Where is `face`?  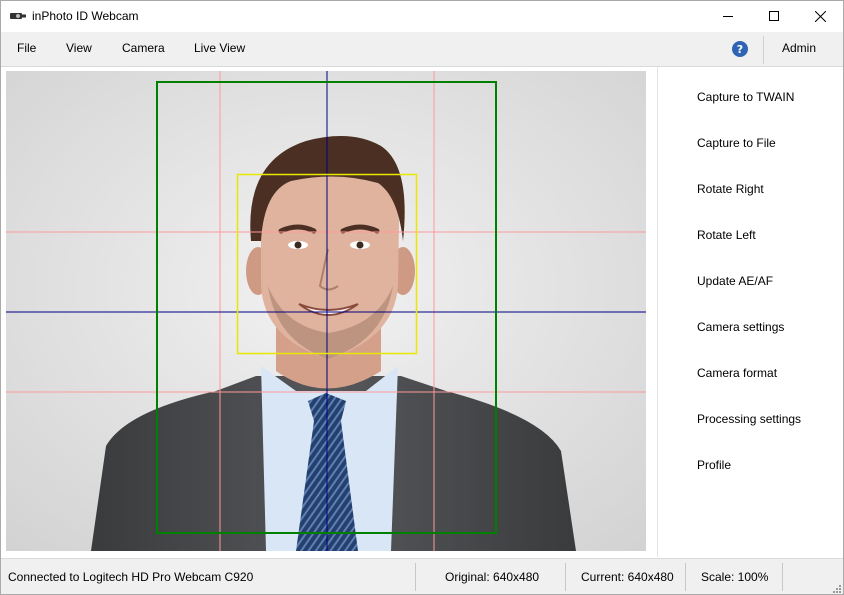 face is located at coordinates (330, 264).